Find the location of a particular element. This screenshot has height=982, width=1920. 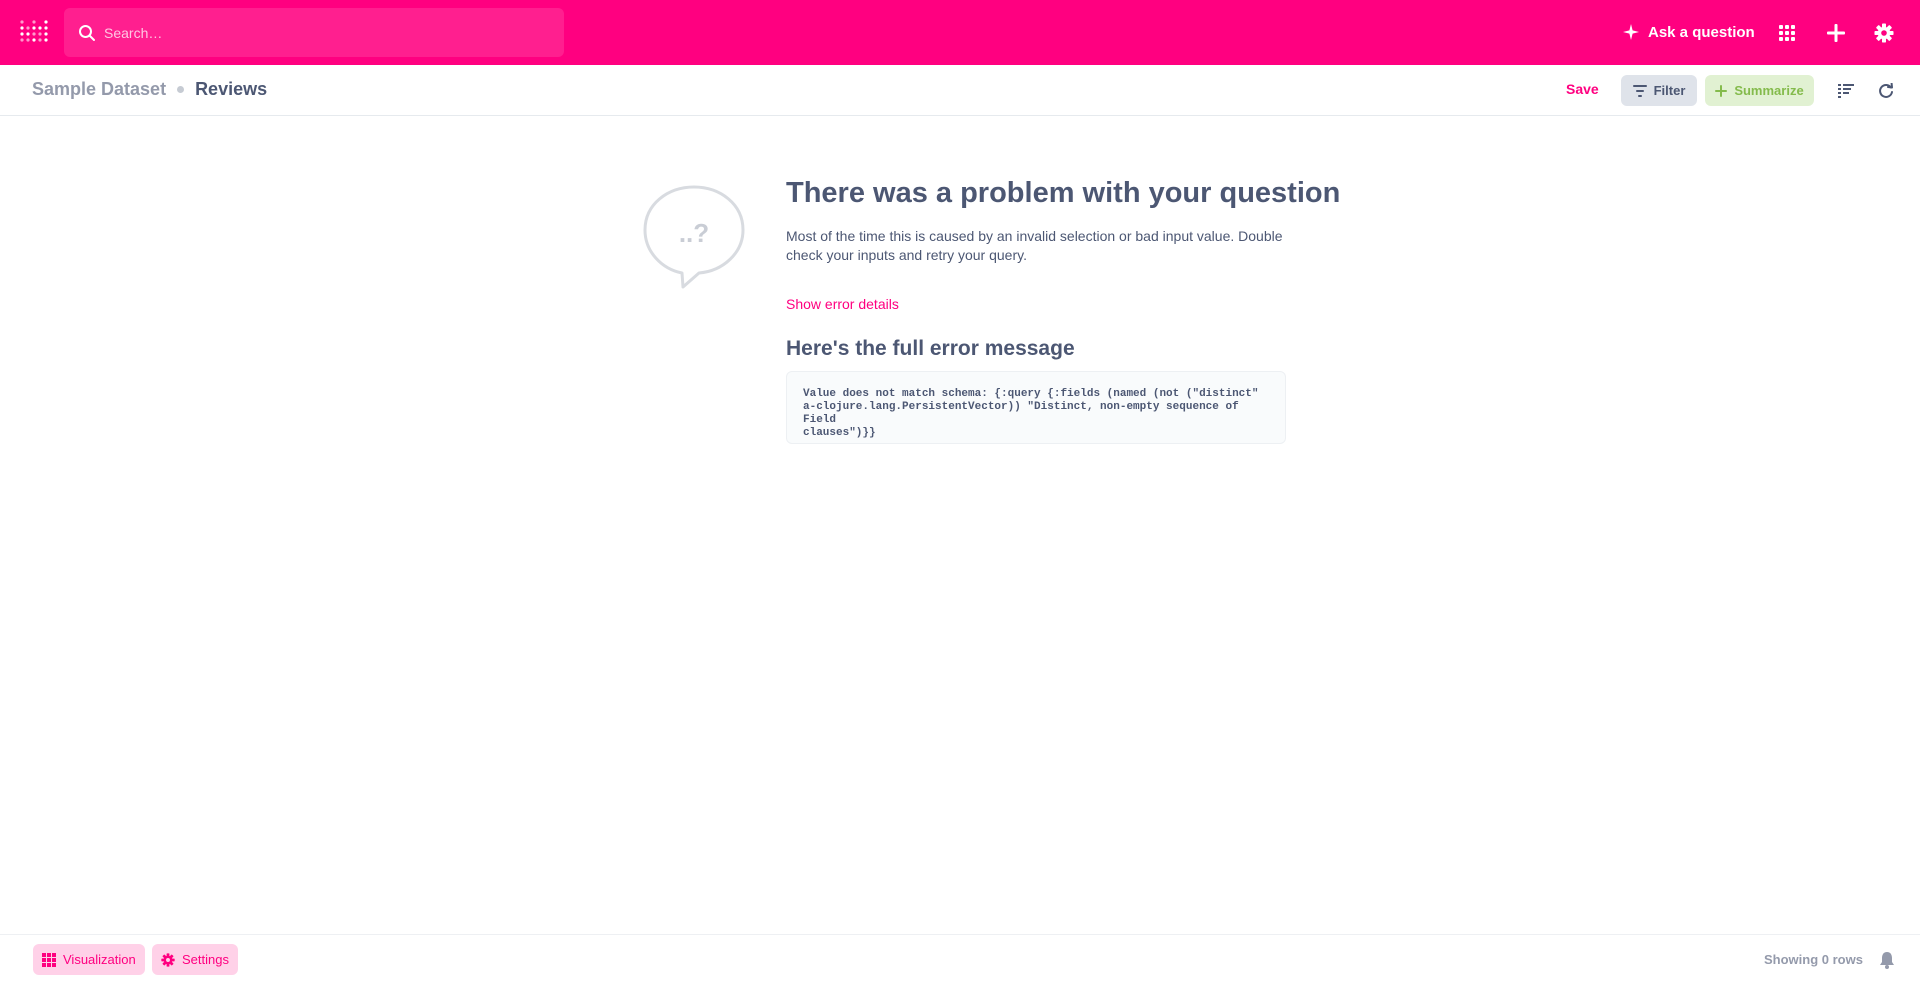

bell-icon is located at coordinates (1887, 960).